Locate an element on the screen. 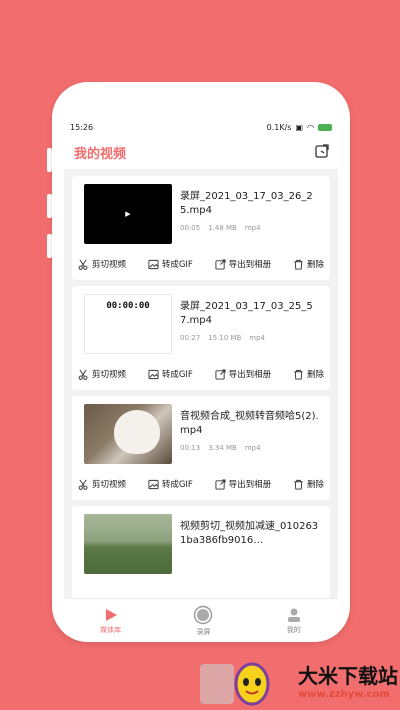 This screenshot has height=710, width=400. video-duration: 00:27 is located at coordinates (190, 338).